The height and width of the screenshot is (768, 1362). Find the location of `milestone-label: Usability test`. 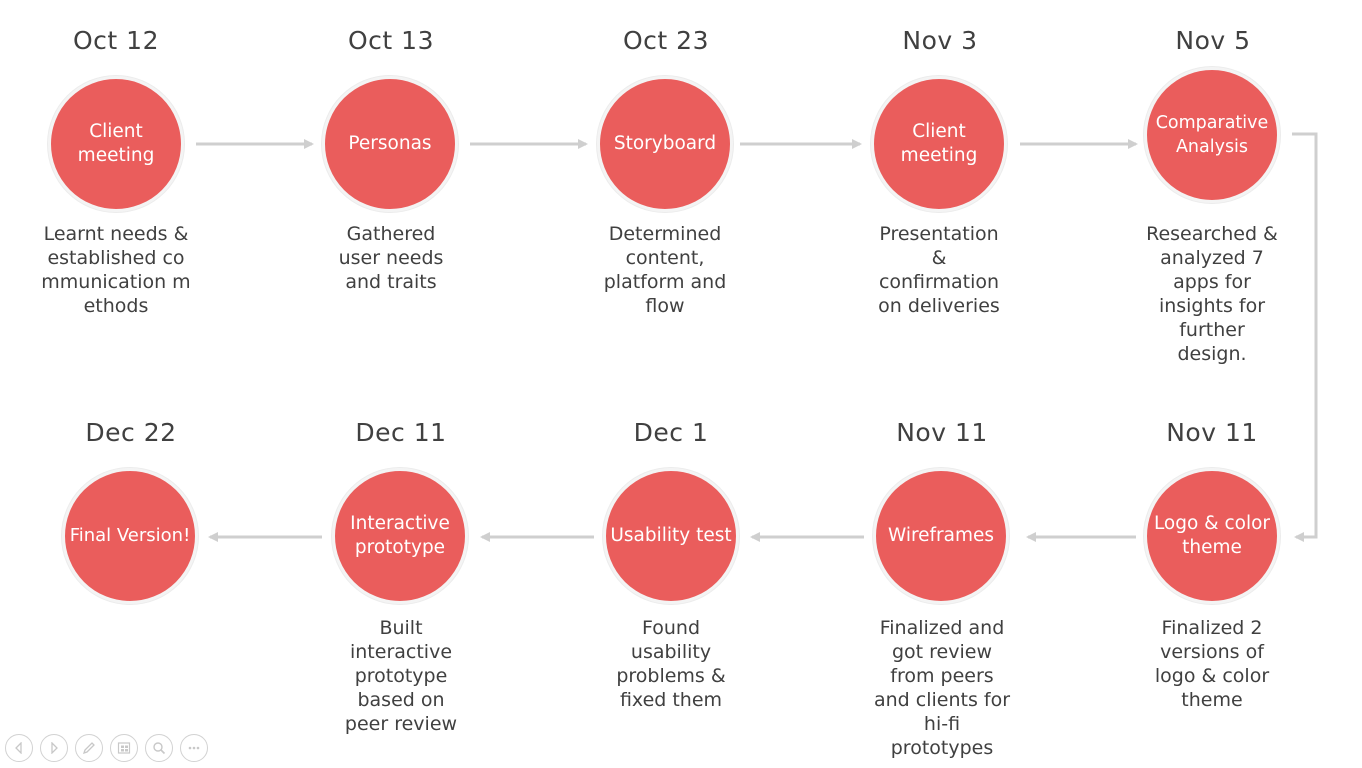

milestone-label: Usability test is located at coordinates (671, 535).